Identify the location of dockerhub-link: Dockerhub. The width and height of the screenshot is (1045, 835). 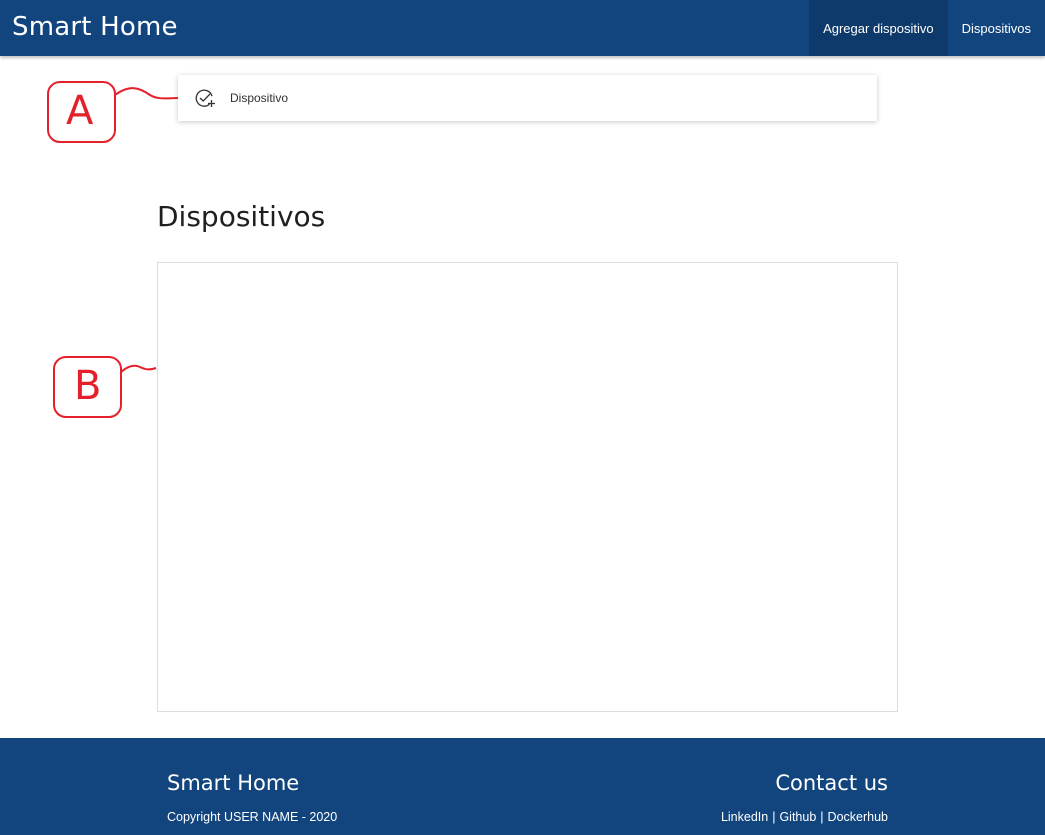
(858, 817).